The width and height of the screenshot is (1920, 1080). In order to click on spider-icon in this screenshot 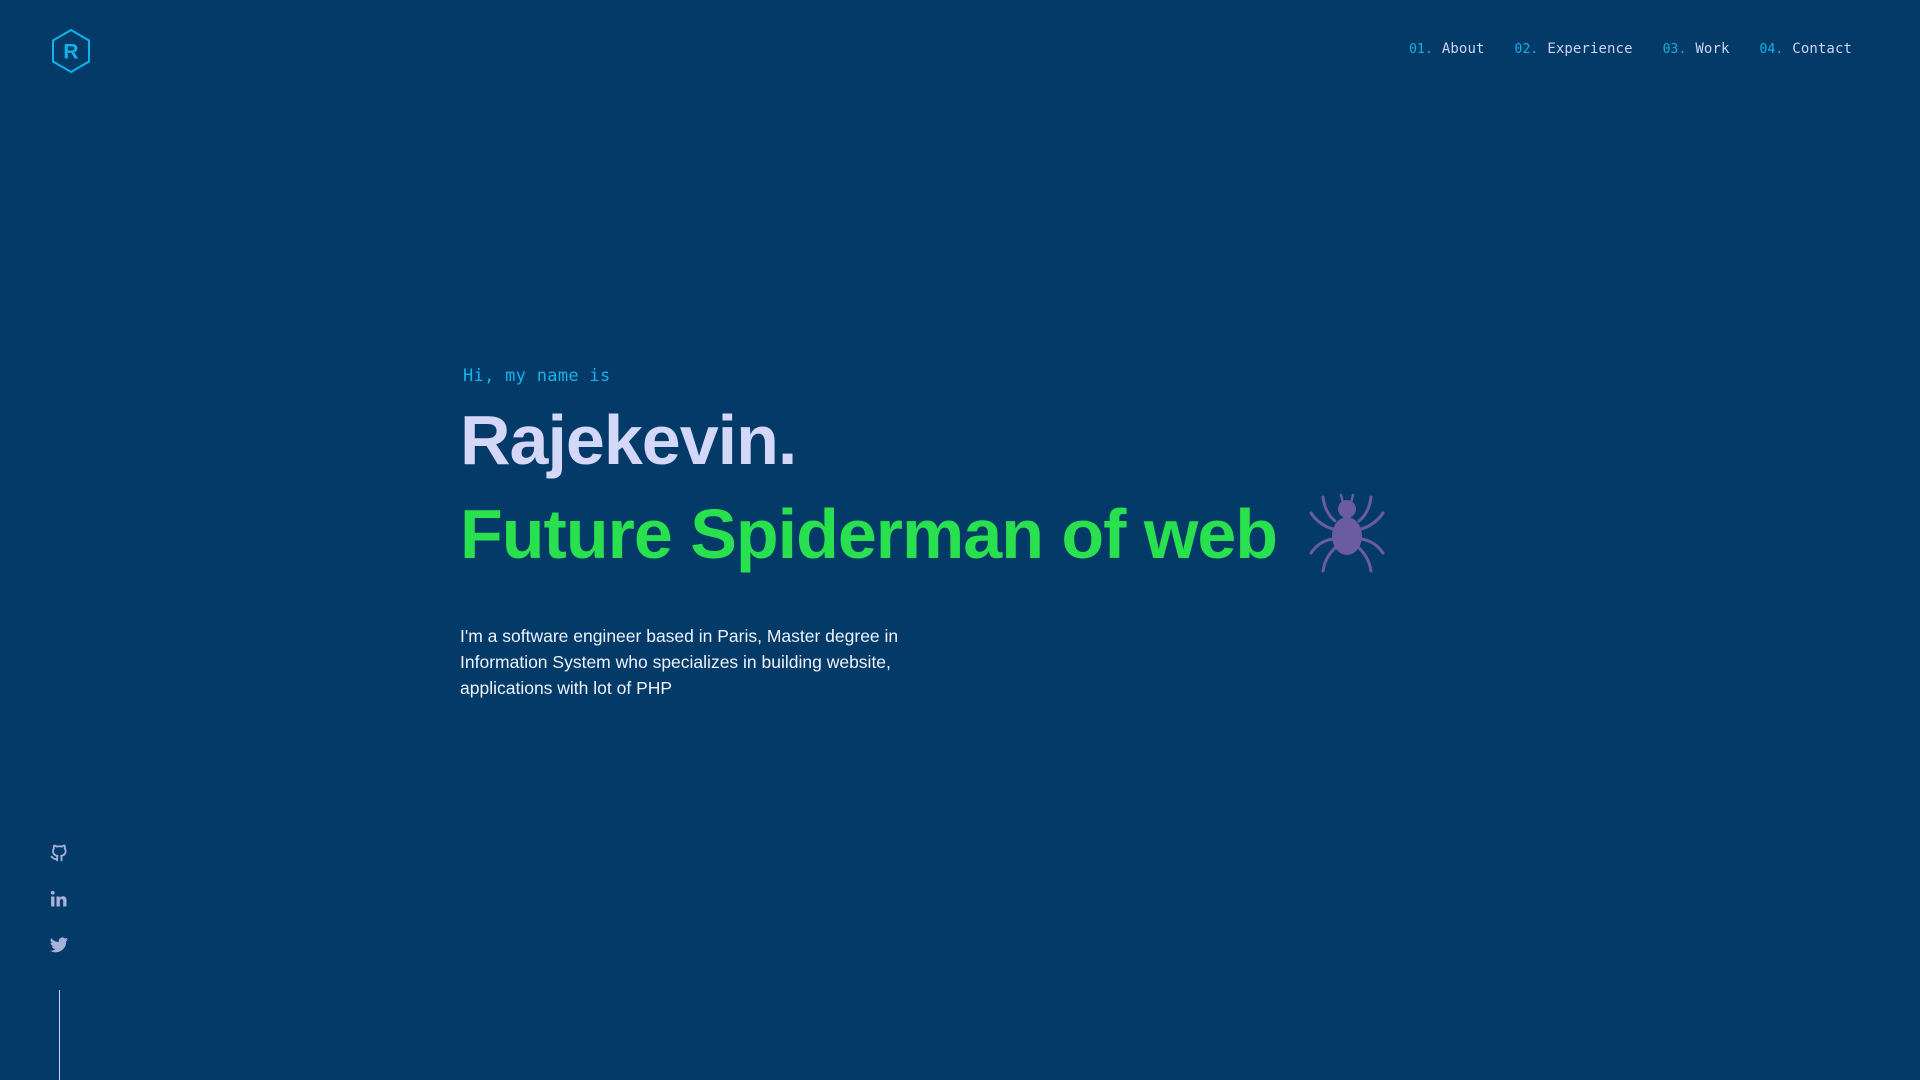, I will do `click(1347, 532)`.